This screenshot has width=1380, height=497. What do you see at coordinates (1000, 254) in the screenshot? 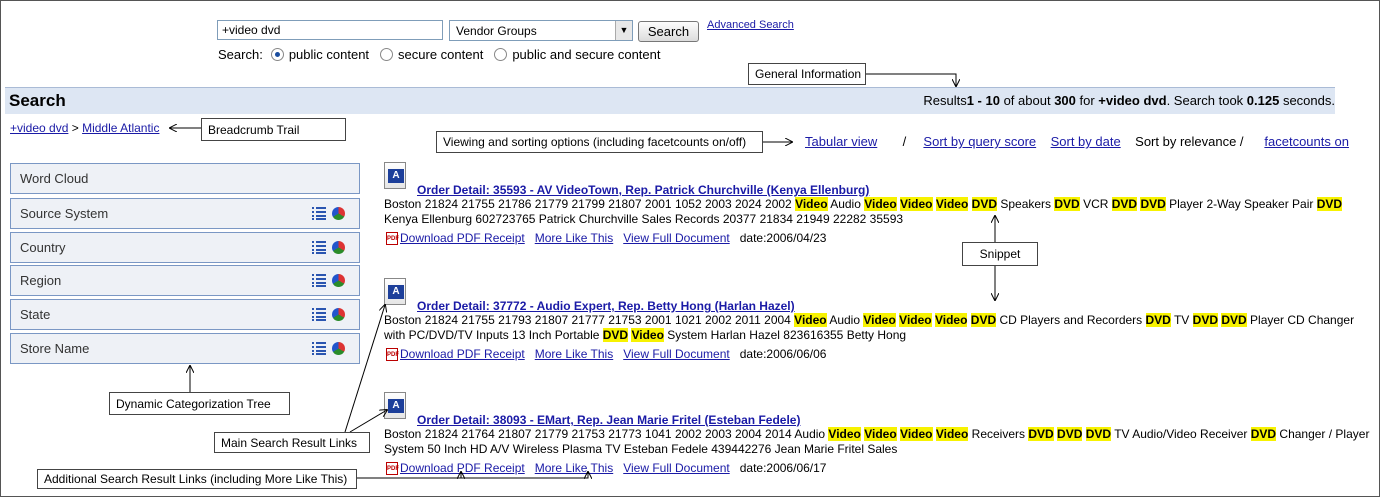
I see `callout-snippet: Snippet` at bounding box center [1000, 254].